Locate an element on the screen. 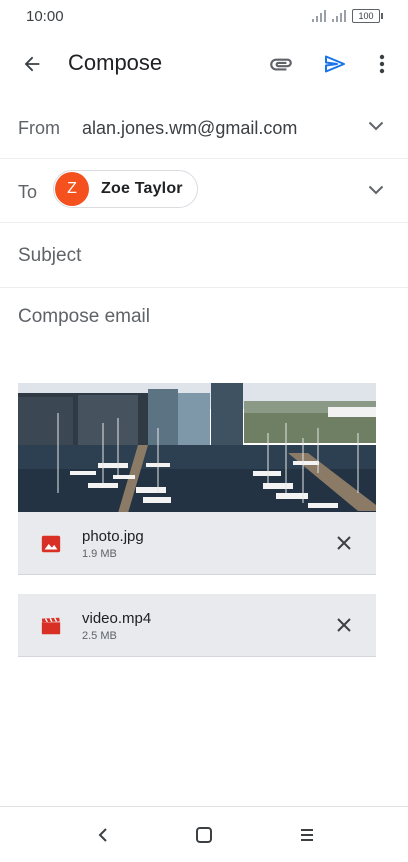 The image size is (408, 862). from-label: From is located at coordinates (39, 128).